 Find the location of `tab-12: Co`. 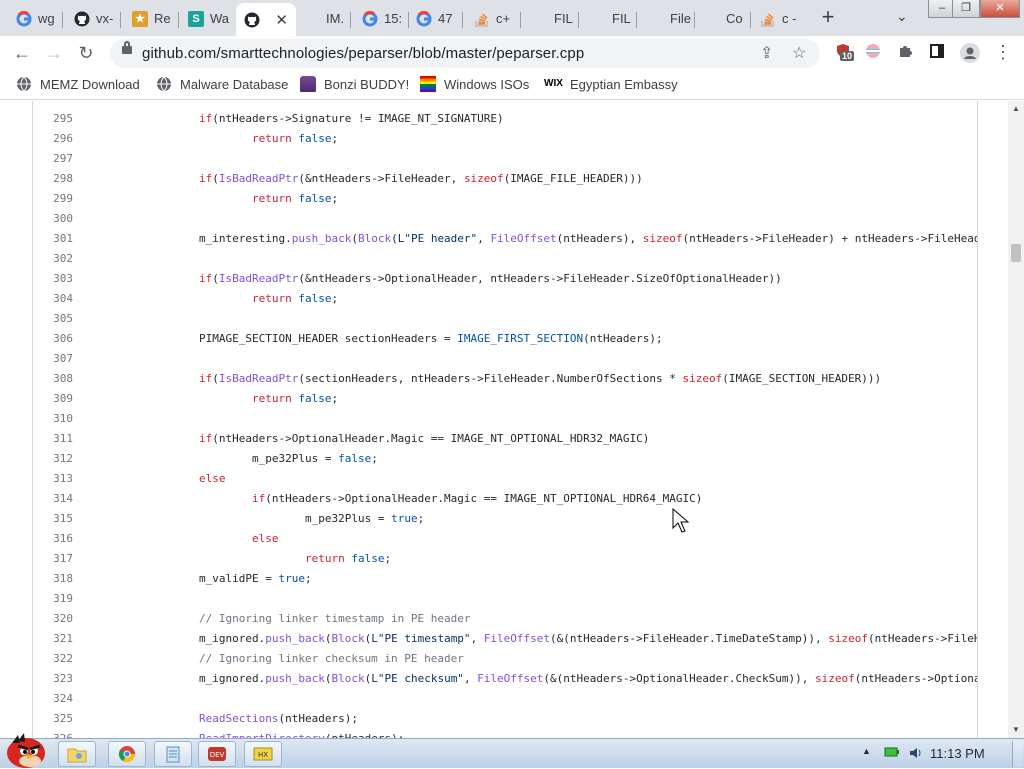

tab-12: Co is located at coordinates (722, 18).